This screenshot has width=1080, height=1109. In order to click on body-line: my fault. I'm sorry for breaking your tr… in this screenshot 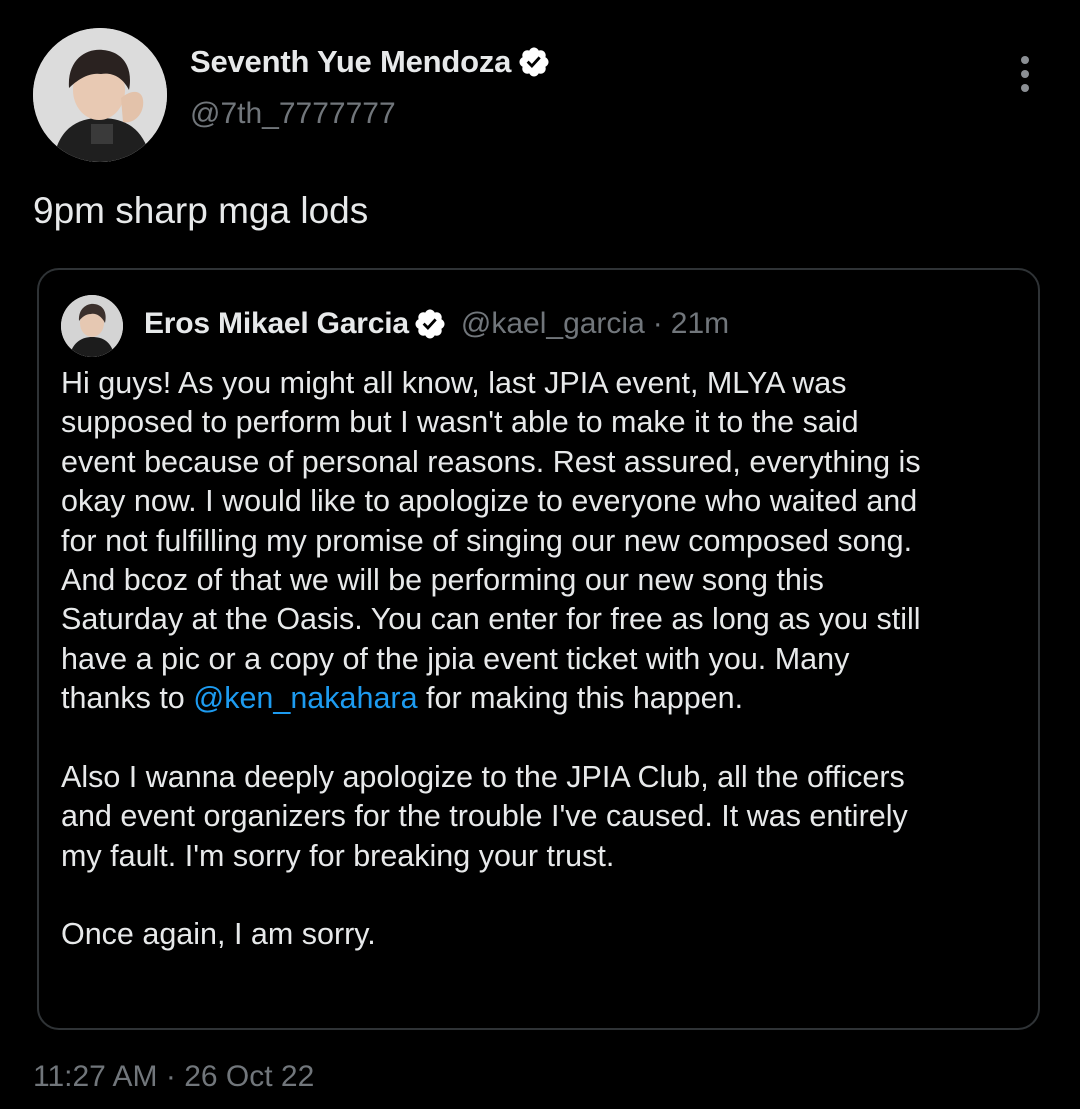, I will do `click(338, 855)`.